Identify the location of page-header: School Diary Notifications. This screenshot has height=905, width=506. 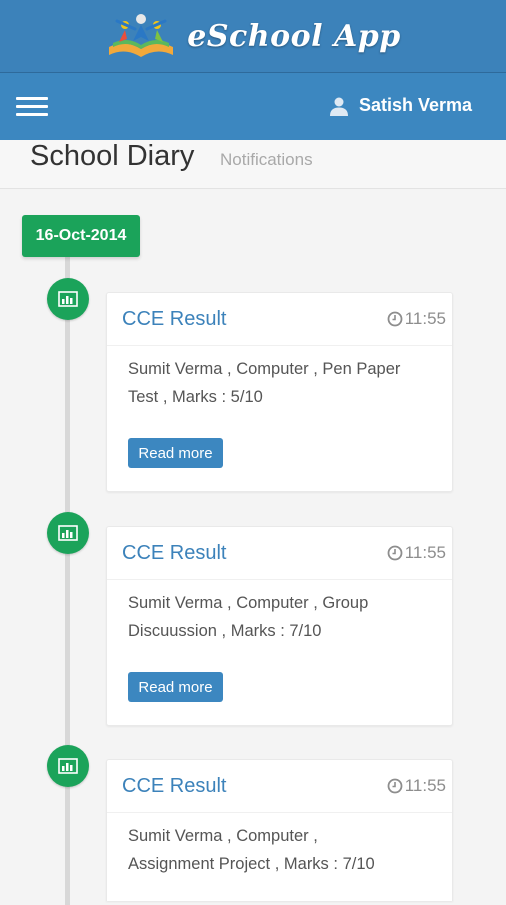
(253, 164).